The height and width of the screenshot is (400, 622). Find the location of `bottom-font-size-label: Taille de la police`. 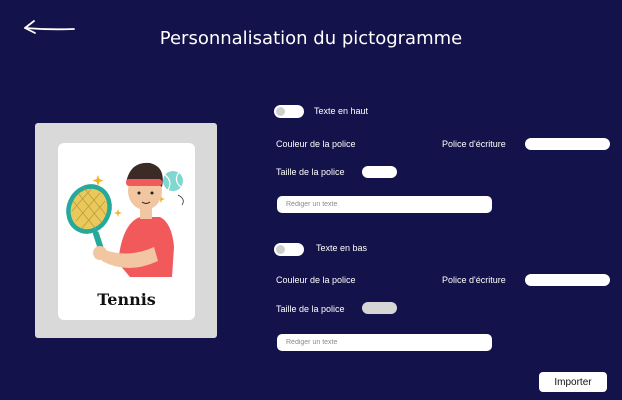

bottom-font-size-label: Taille de la police is located at coordinates (310, 309).